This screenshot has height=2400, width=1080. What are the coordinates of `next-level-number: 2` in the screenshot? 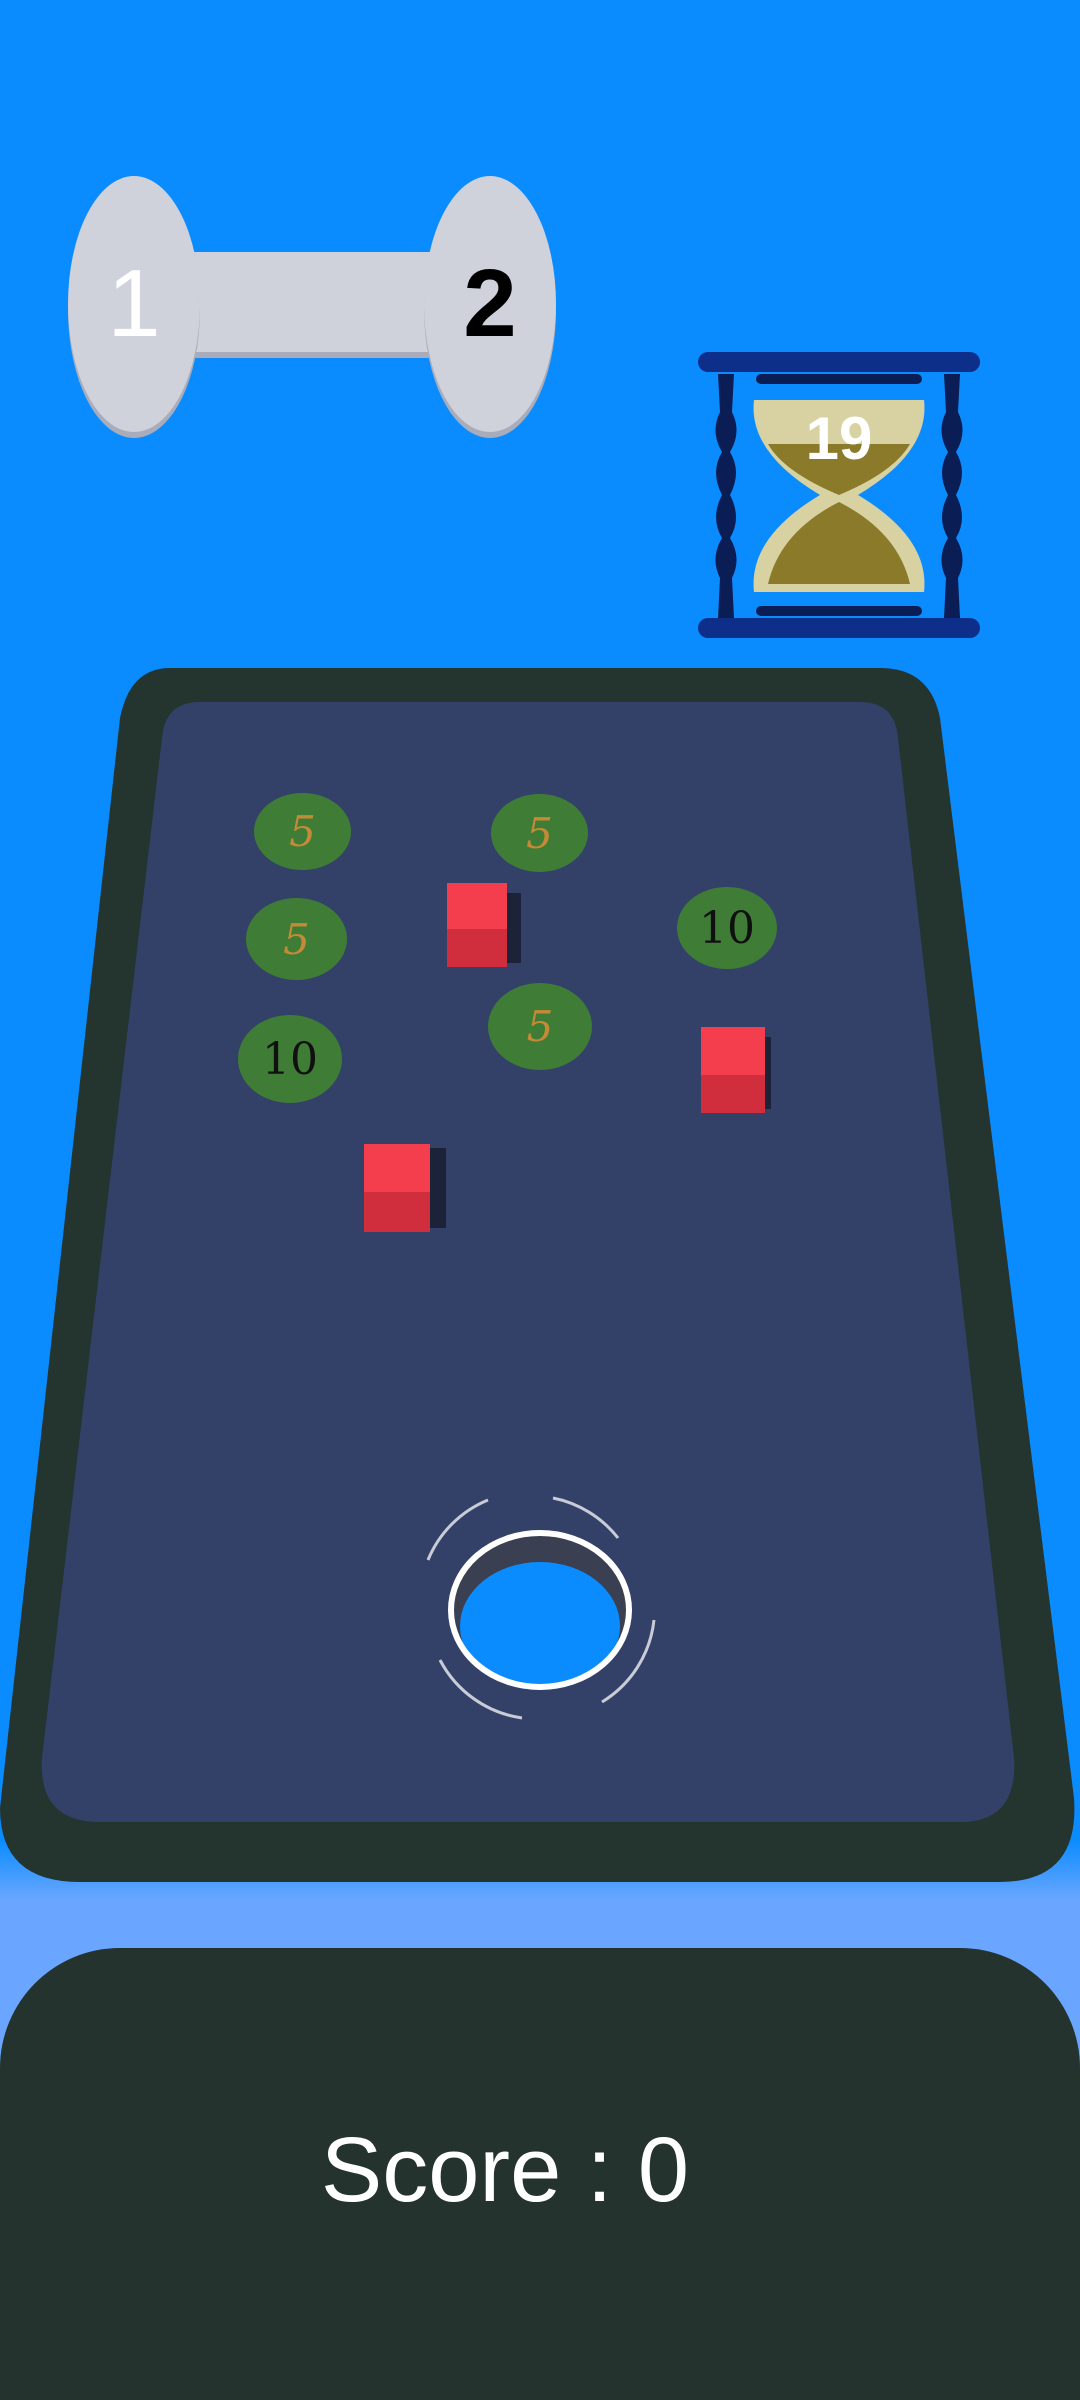 It's located at (490, 303).